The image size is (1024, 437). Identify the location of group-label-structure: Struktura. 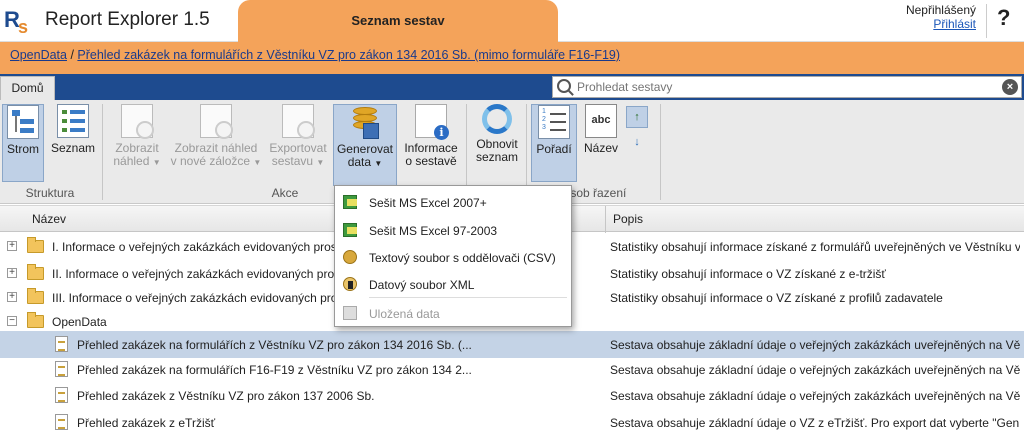
(50, 193).